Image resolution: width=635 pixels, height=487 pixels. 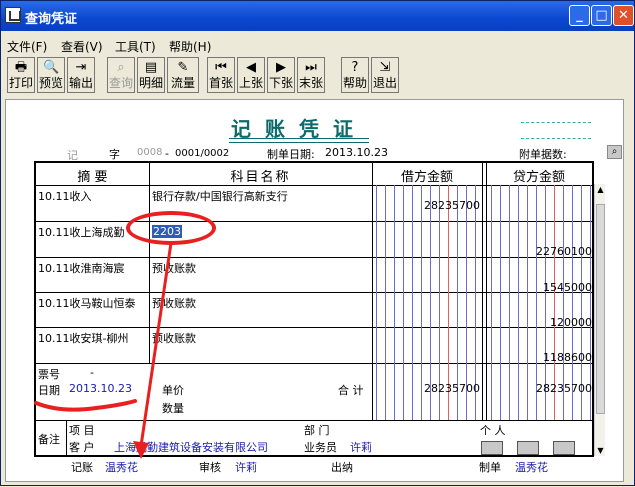 What do you see at coordinates (210, 467) in the screenshot?
I see `audit-label: 审核` at bounding box center [210, 467].